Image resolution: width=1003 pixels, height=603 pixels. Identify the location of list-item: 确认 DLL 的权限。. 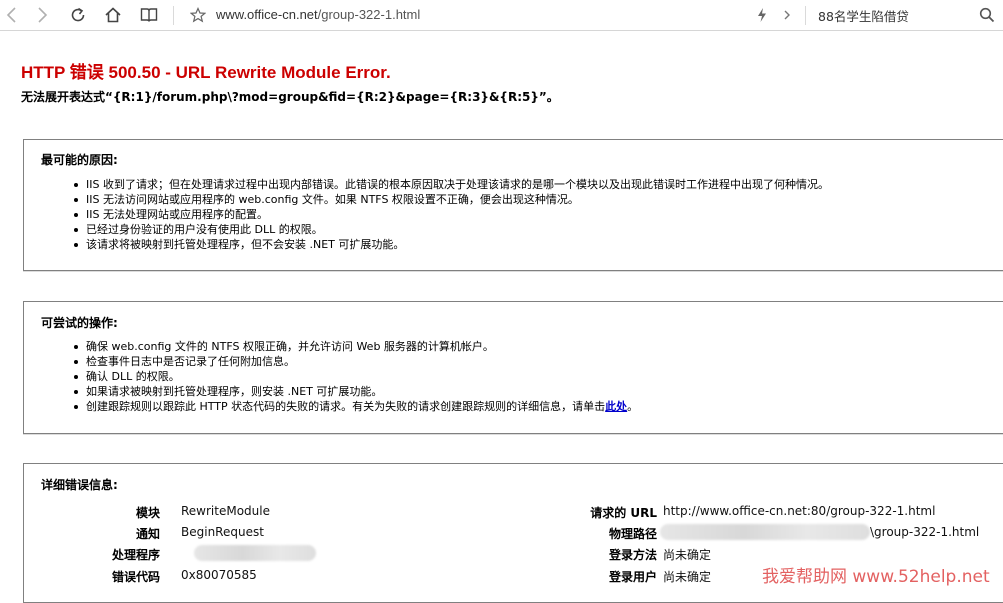
(355, 376).